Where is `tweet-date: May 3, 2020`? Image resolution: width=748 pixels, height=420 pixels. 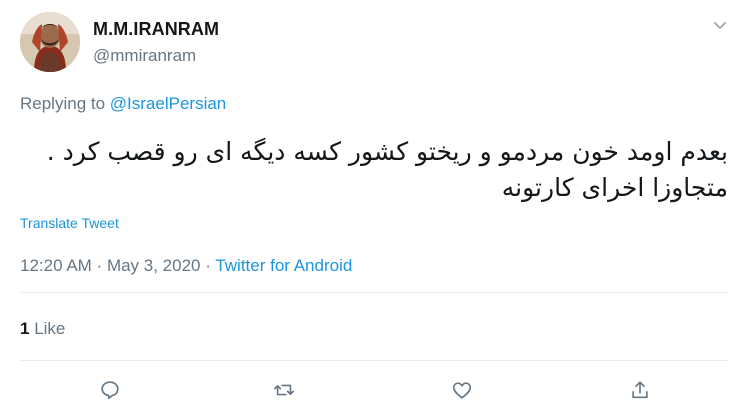
tweet-date: May 3, 2020 is located at coordinates (154, 265).